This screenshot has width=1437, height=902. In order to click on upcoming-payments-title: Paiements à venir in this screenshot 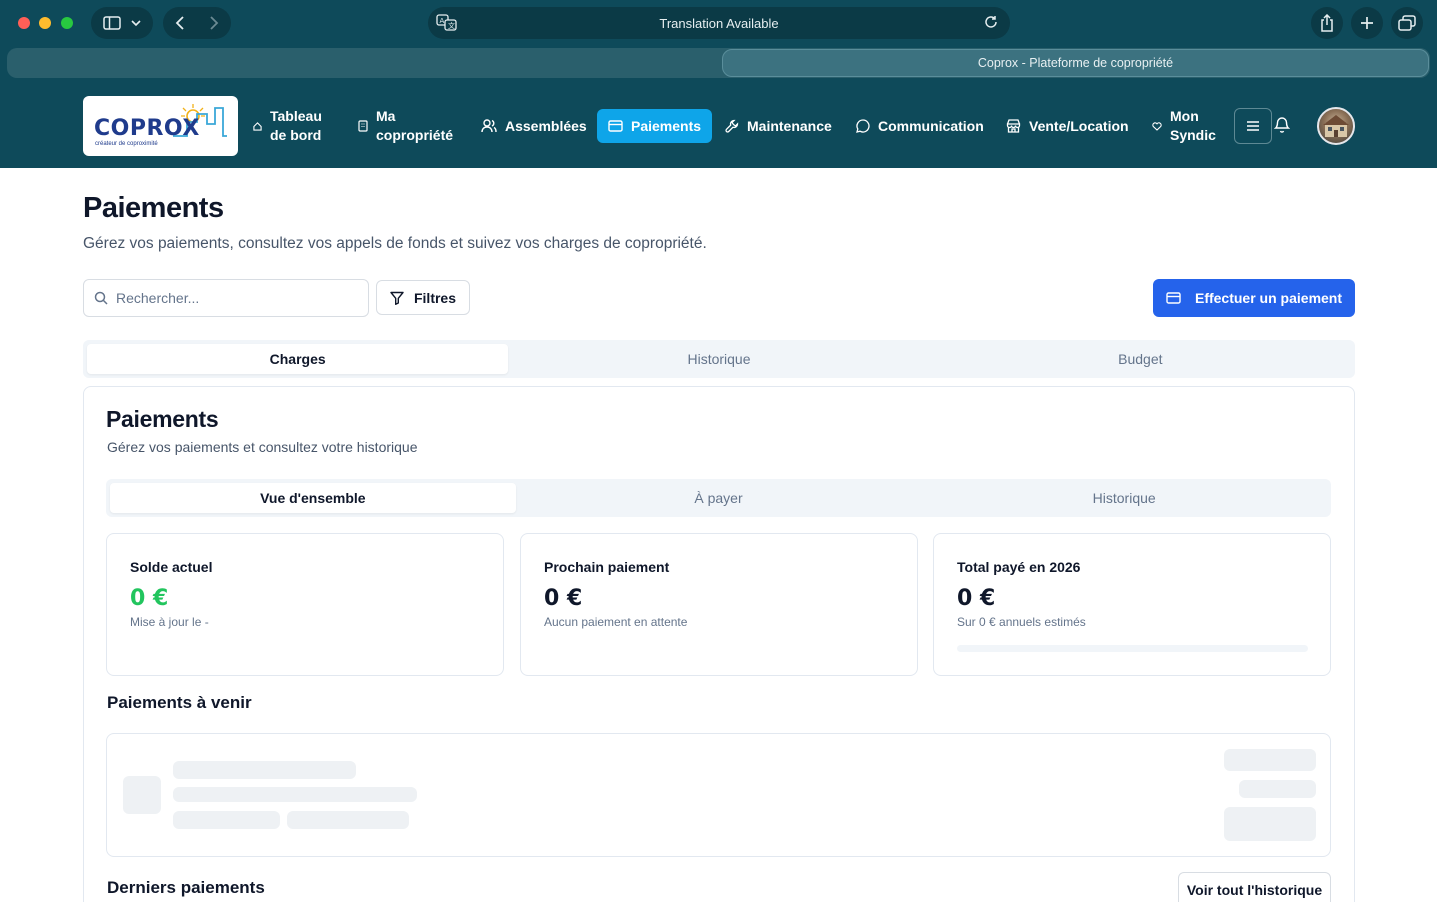, I will do `click(179, 702)`.